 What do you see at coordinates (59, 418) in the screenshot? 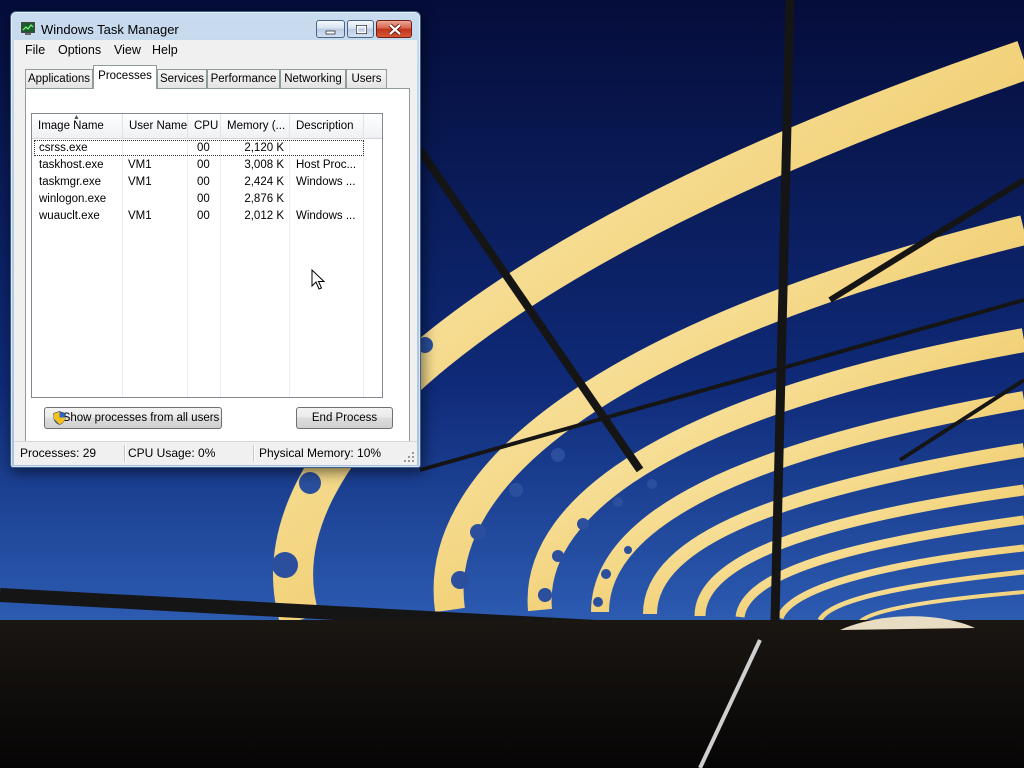
I see `uac-shield-icon` at bounding box center [59, 418].